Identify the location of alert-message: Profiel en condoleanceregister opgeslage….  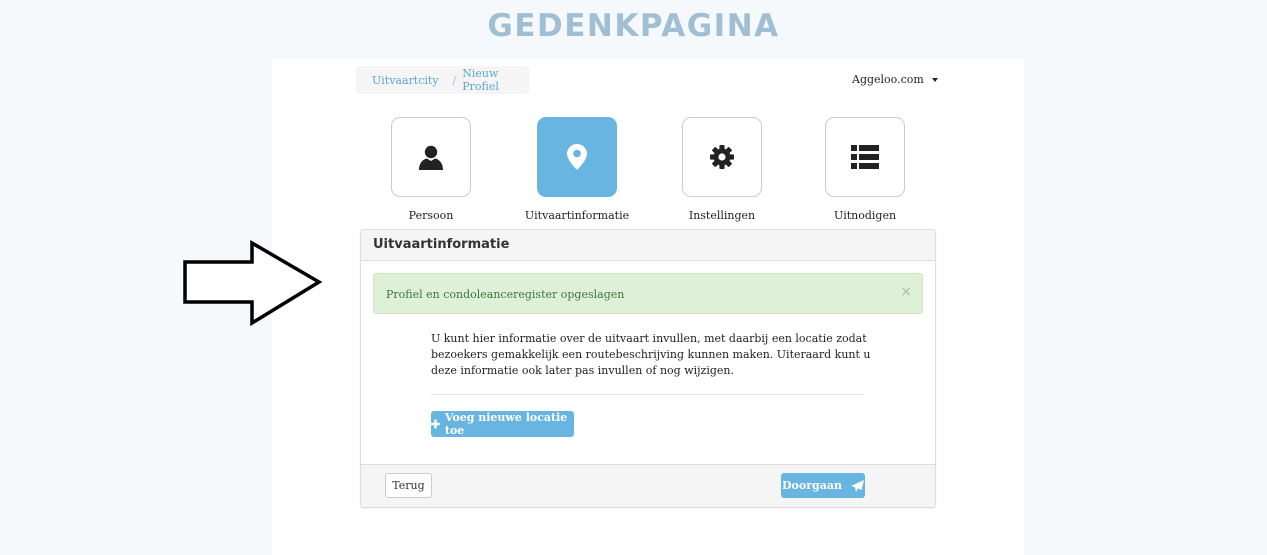
(505, 294).